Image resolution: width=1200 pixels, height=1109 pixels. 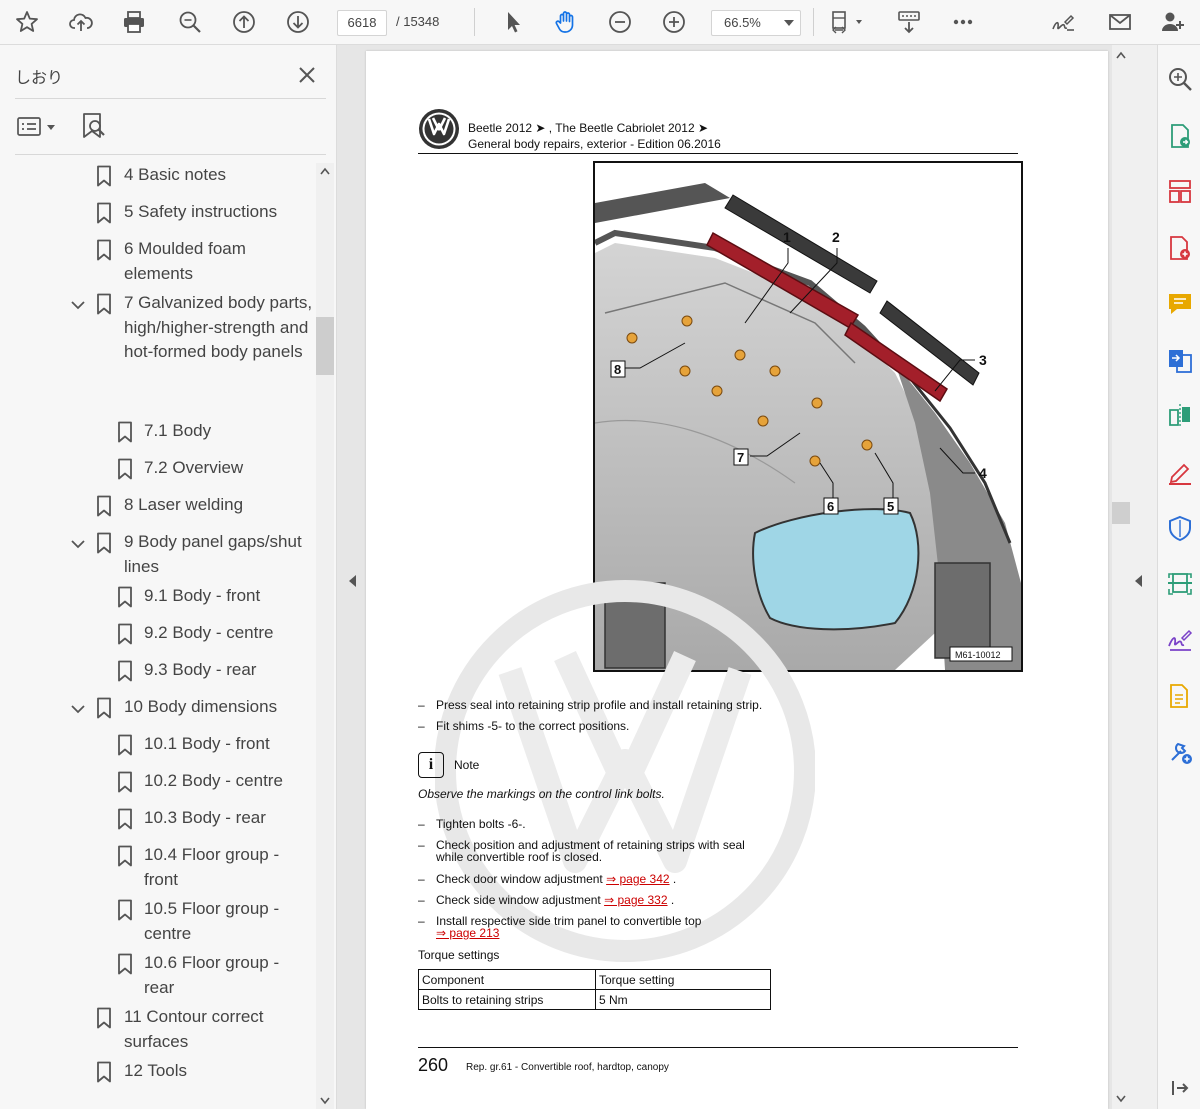 What do you see at coordinates (1180, 248) in the screenshot?
I see `create-pdf-icon` at bounding box center [1180, 248].